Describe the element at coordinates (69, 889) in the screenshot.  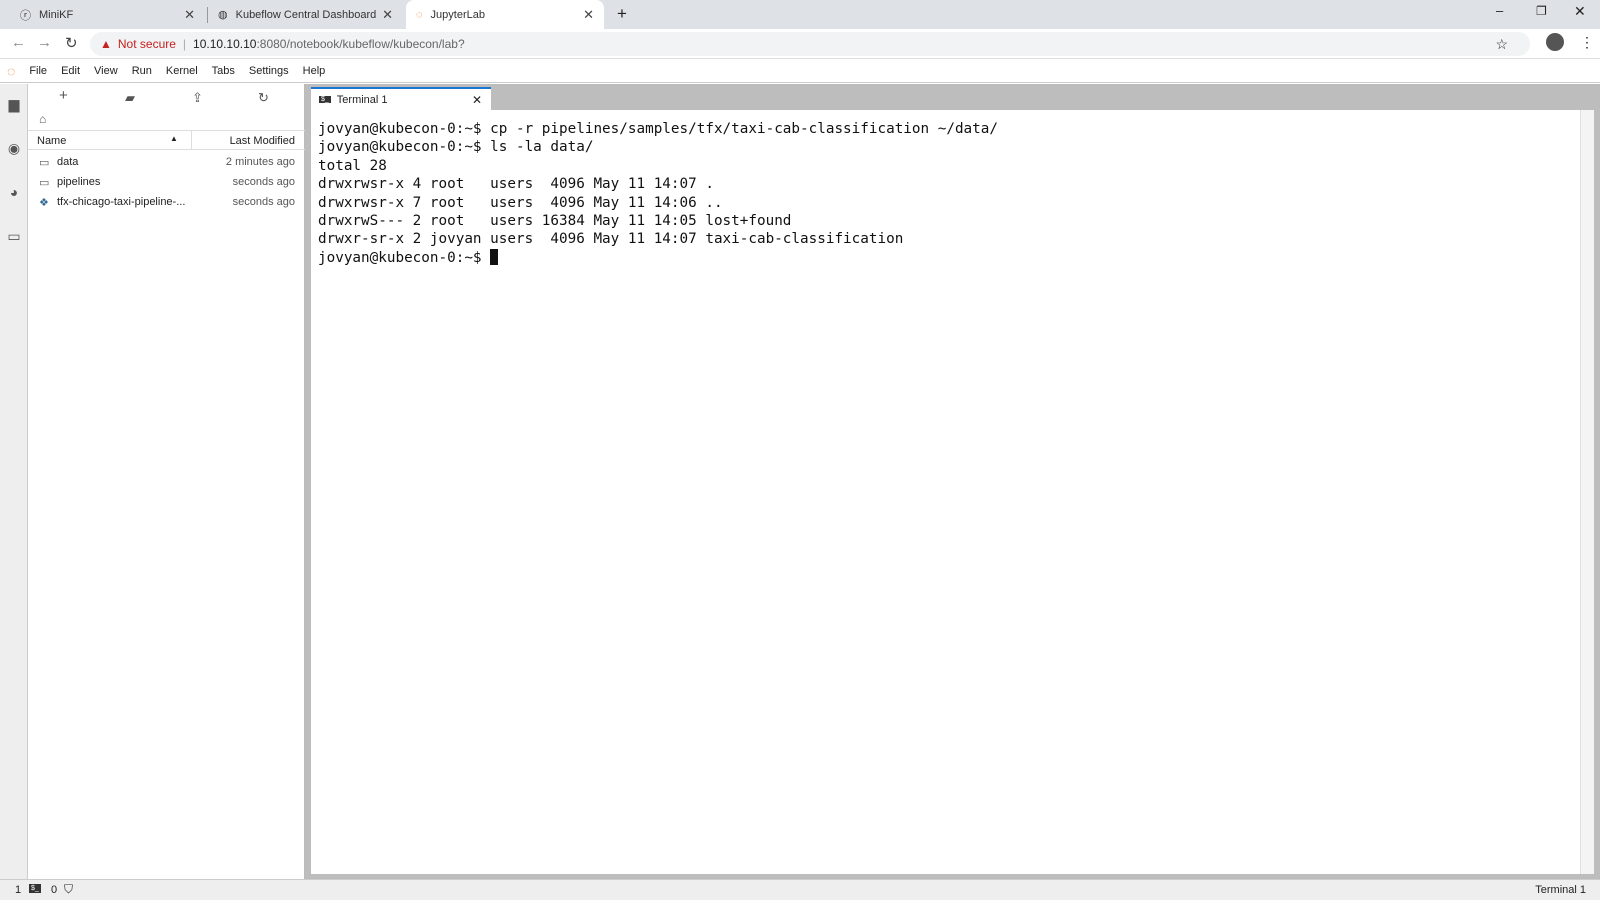
I see `kernel-icon: ⛉` at that location.